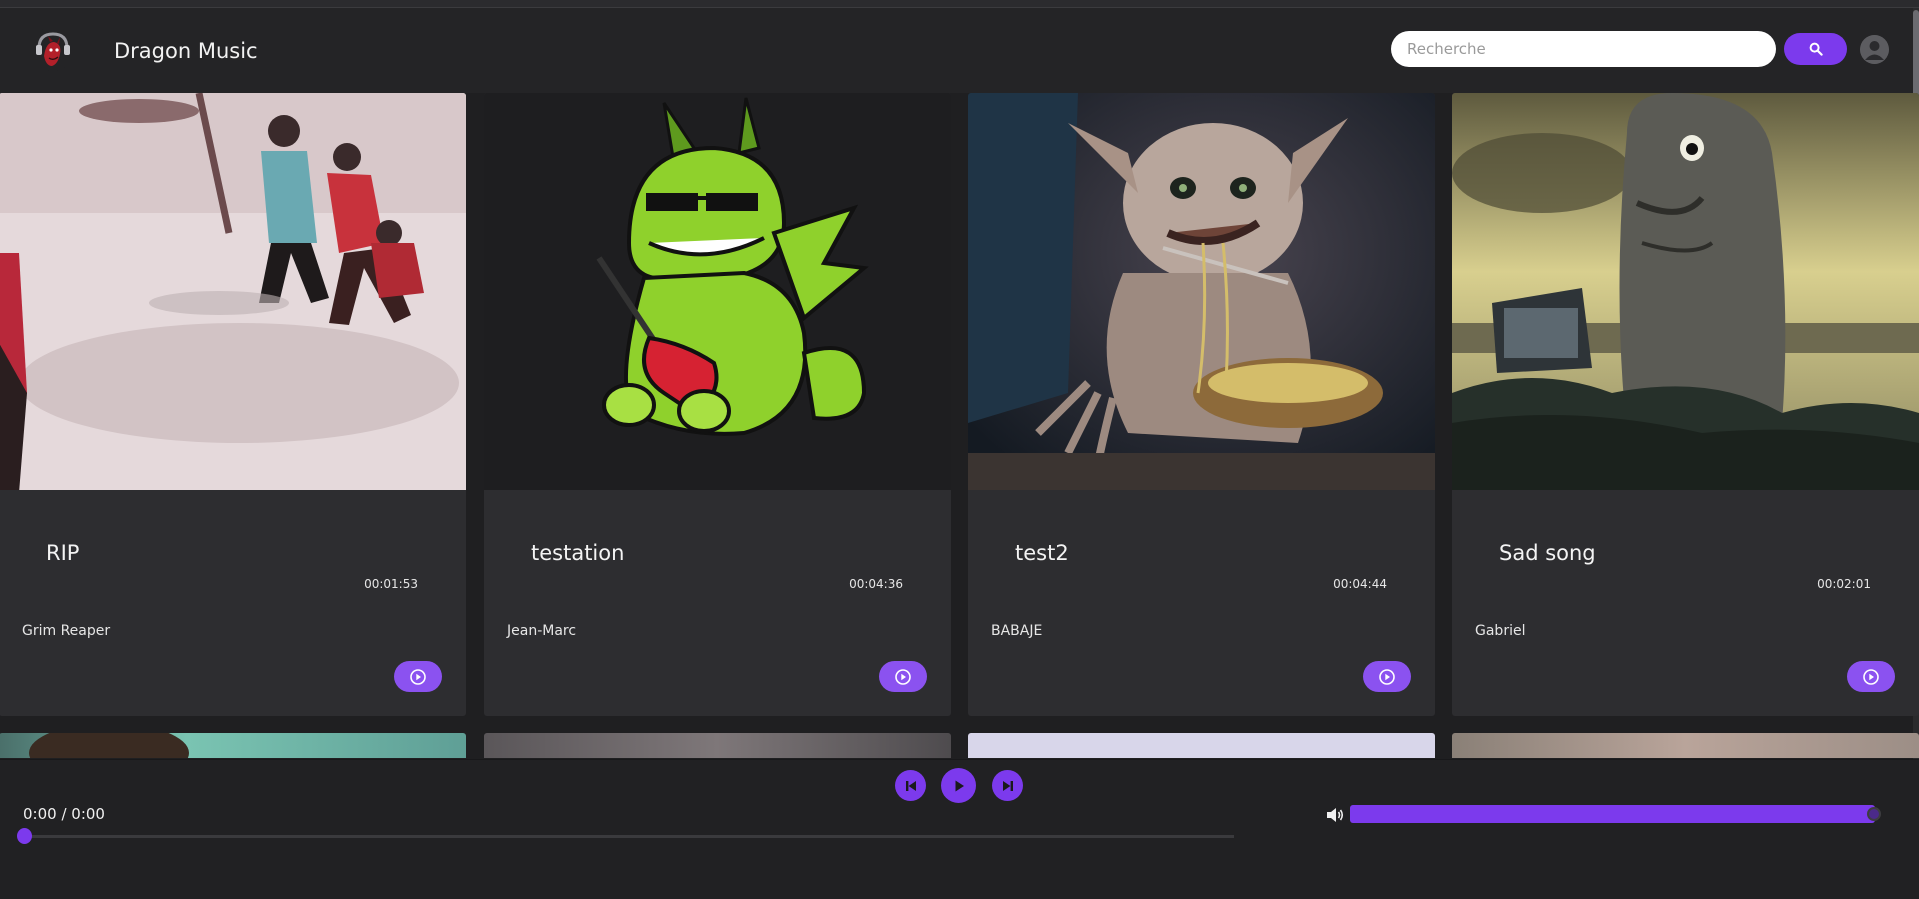 This screenshot has width=1919, height=899. I want to click on volume-slider, so click(1612, 814).